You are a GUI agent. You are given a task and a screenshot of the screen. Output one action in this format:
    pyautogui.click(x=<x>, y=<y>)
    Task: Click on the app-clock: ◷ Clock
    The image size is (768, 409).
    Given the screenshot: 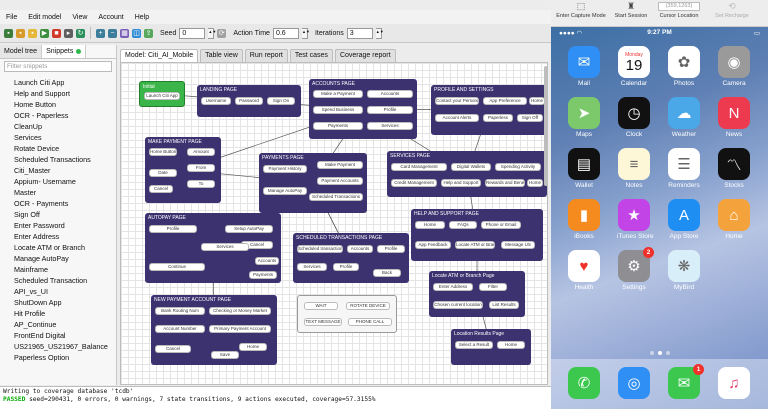 What is the action you would take?
    pyautogui.click(x=634, y=119)
    